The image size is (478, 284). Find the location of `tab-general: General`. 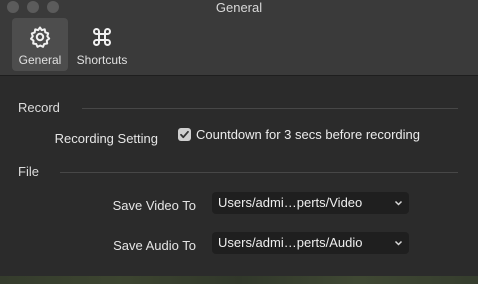

tab-general: General is located at coordinates (40, 44).